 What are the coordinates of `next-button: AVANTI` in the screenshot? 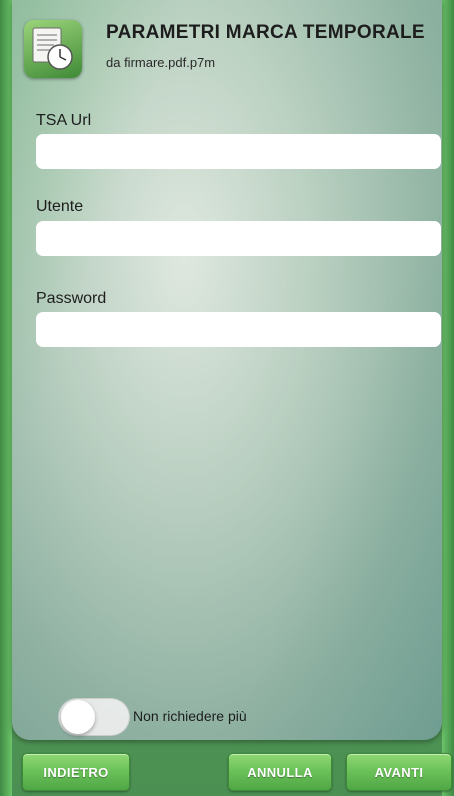 It's located at (399, 772).